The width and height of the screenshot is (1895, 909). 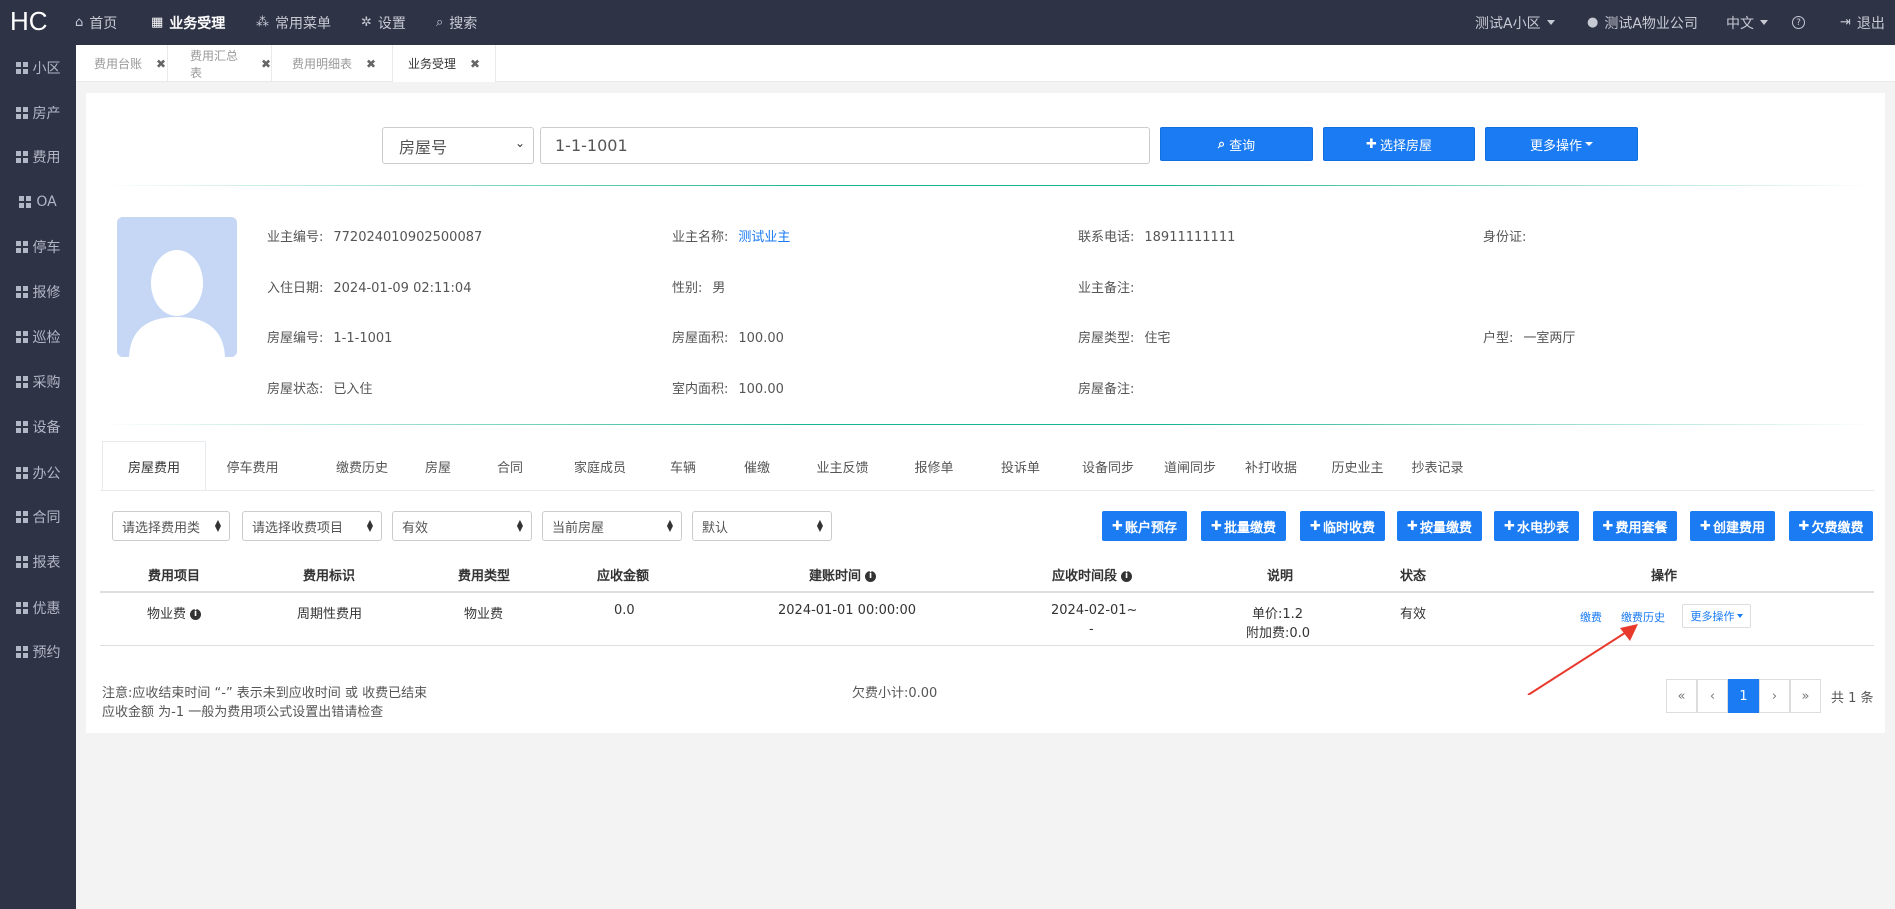 What do you see at coordinates (38, 337) in the screenshot?
I see `sidebar-item: 巡检` at bounding box center [38, 337].